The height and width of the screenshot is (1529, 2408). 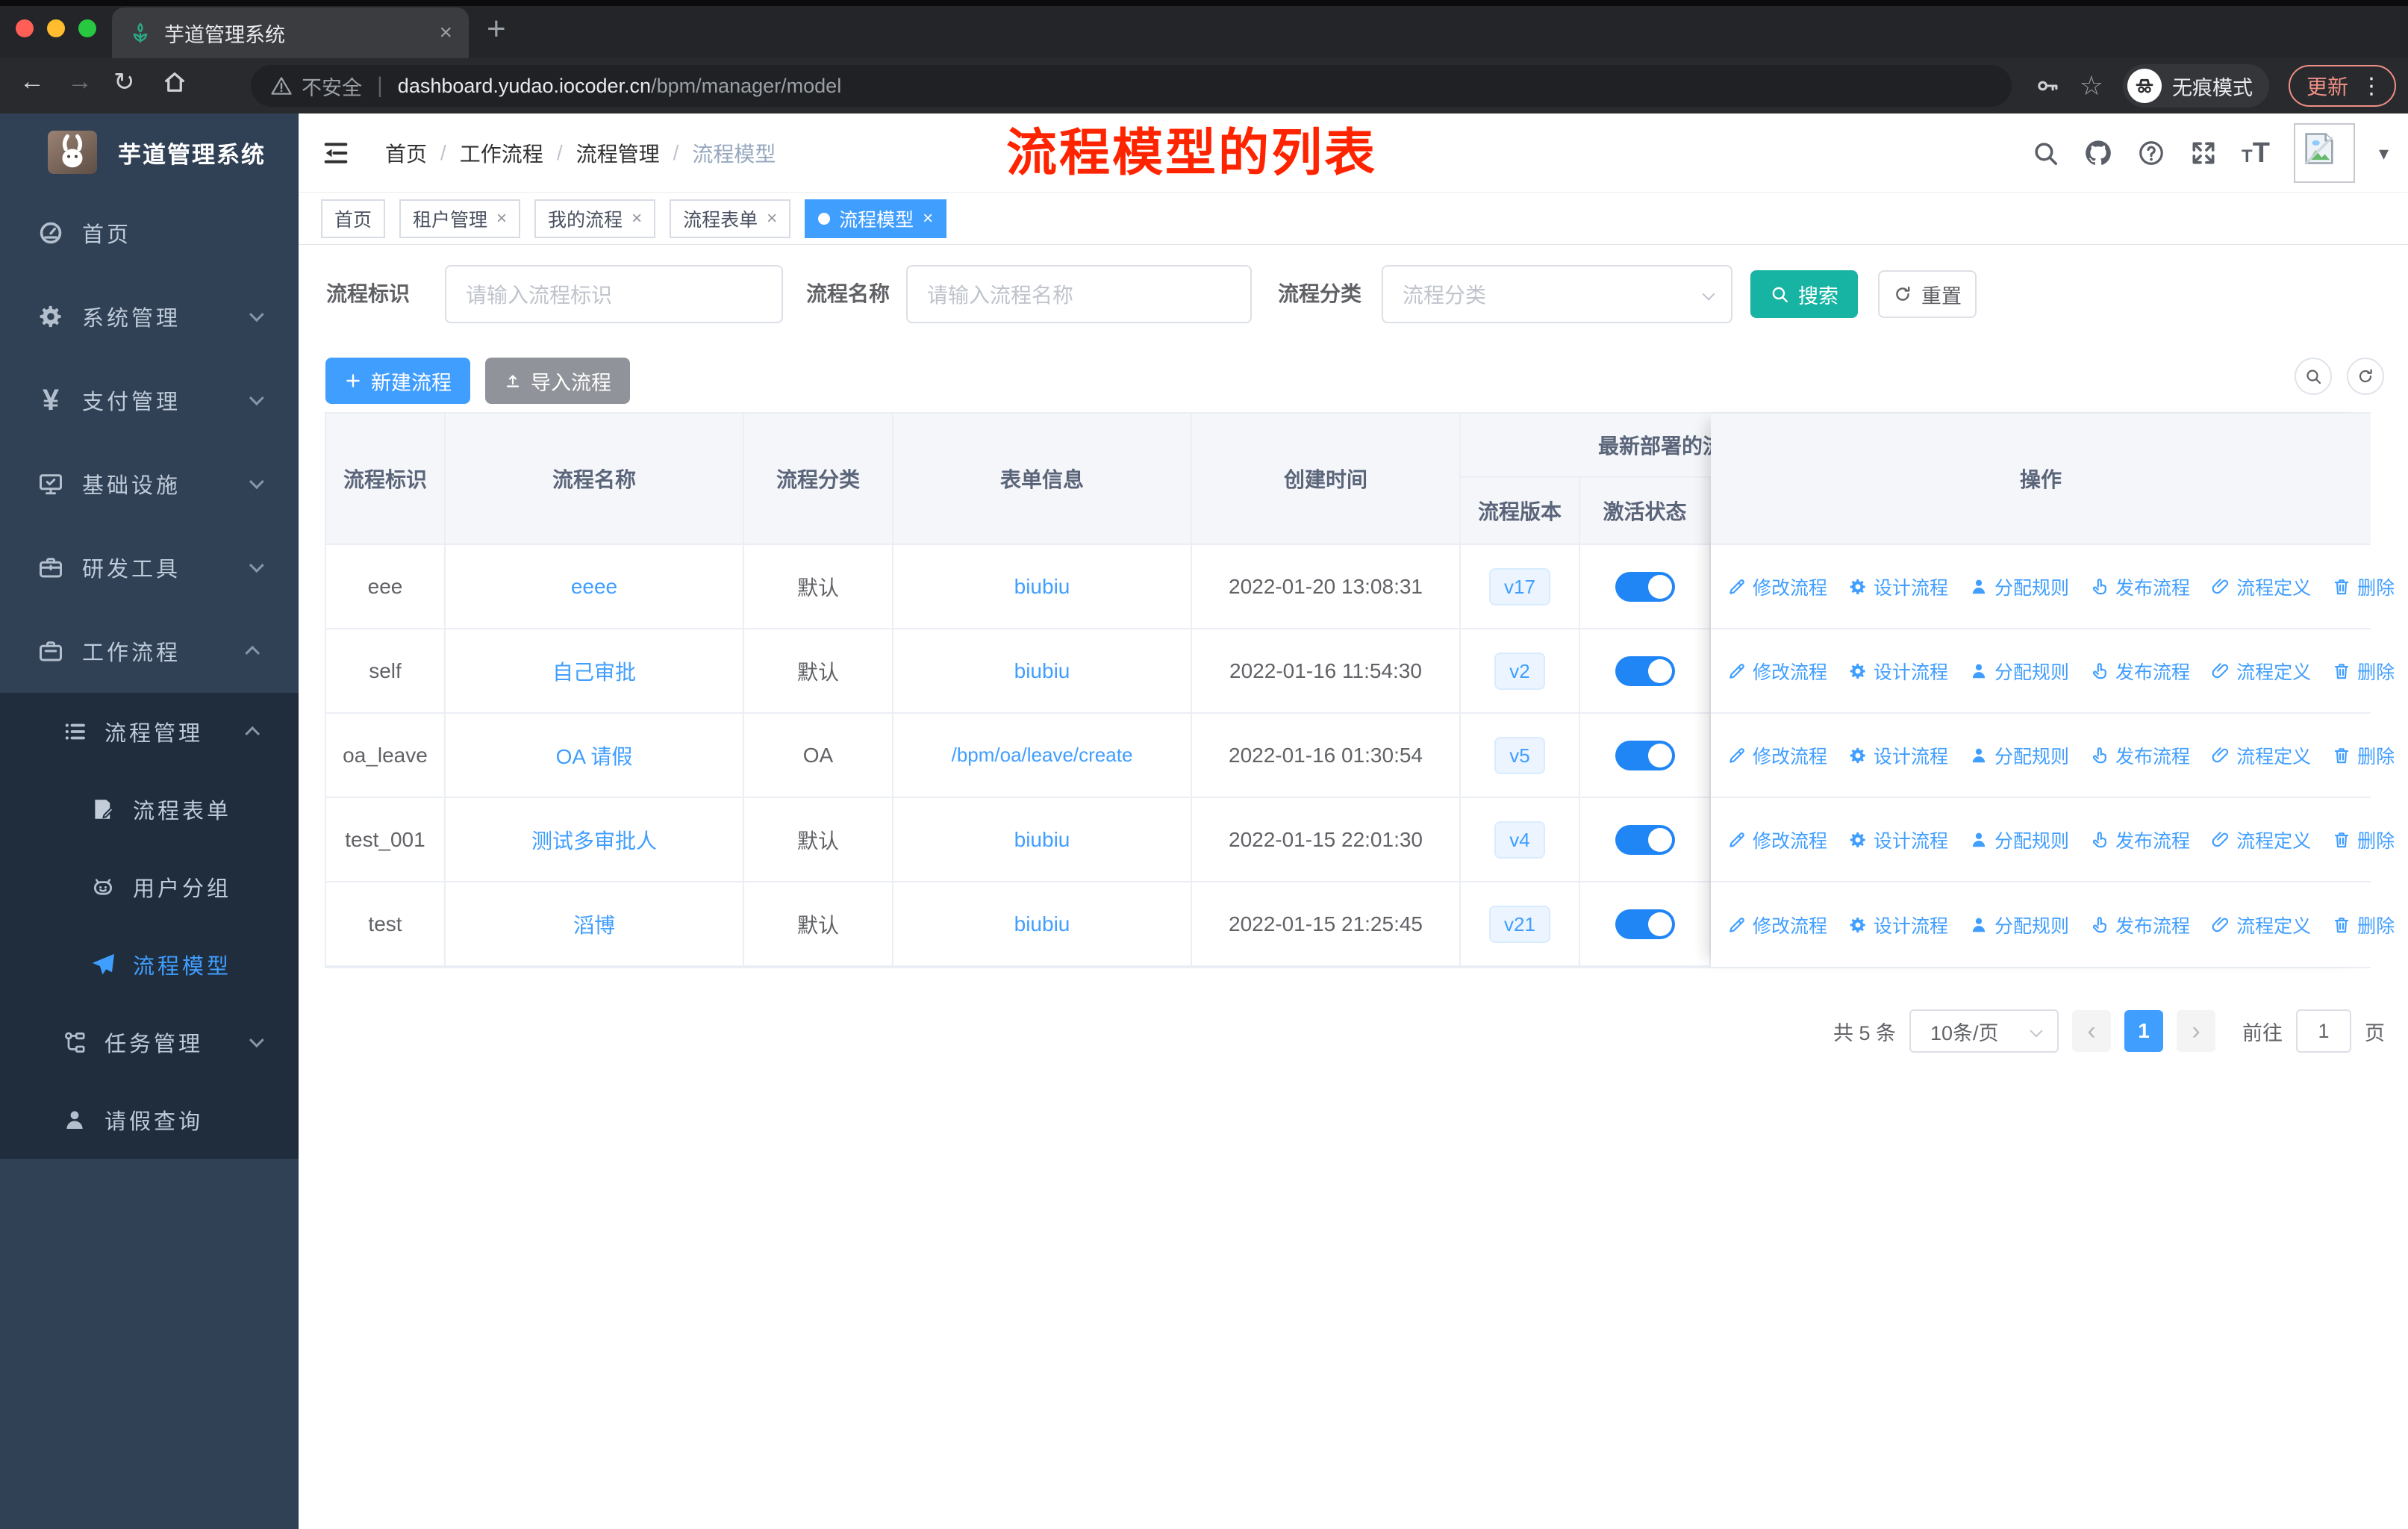 I want to click on reset-button: 重置, so click(x=1927, y=294).